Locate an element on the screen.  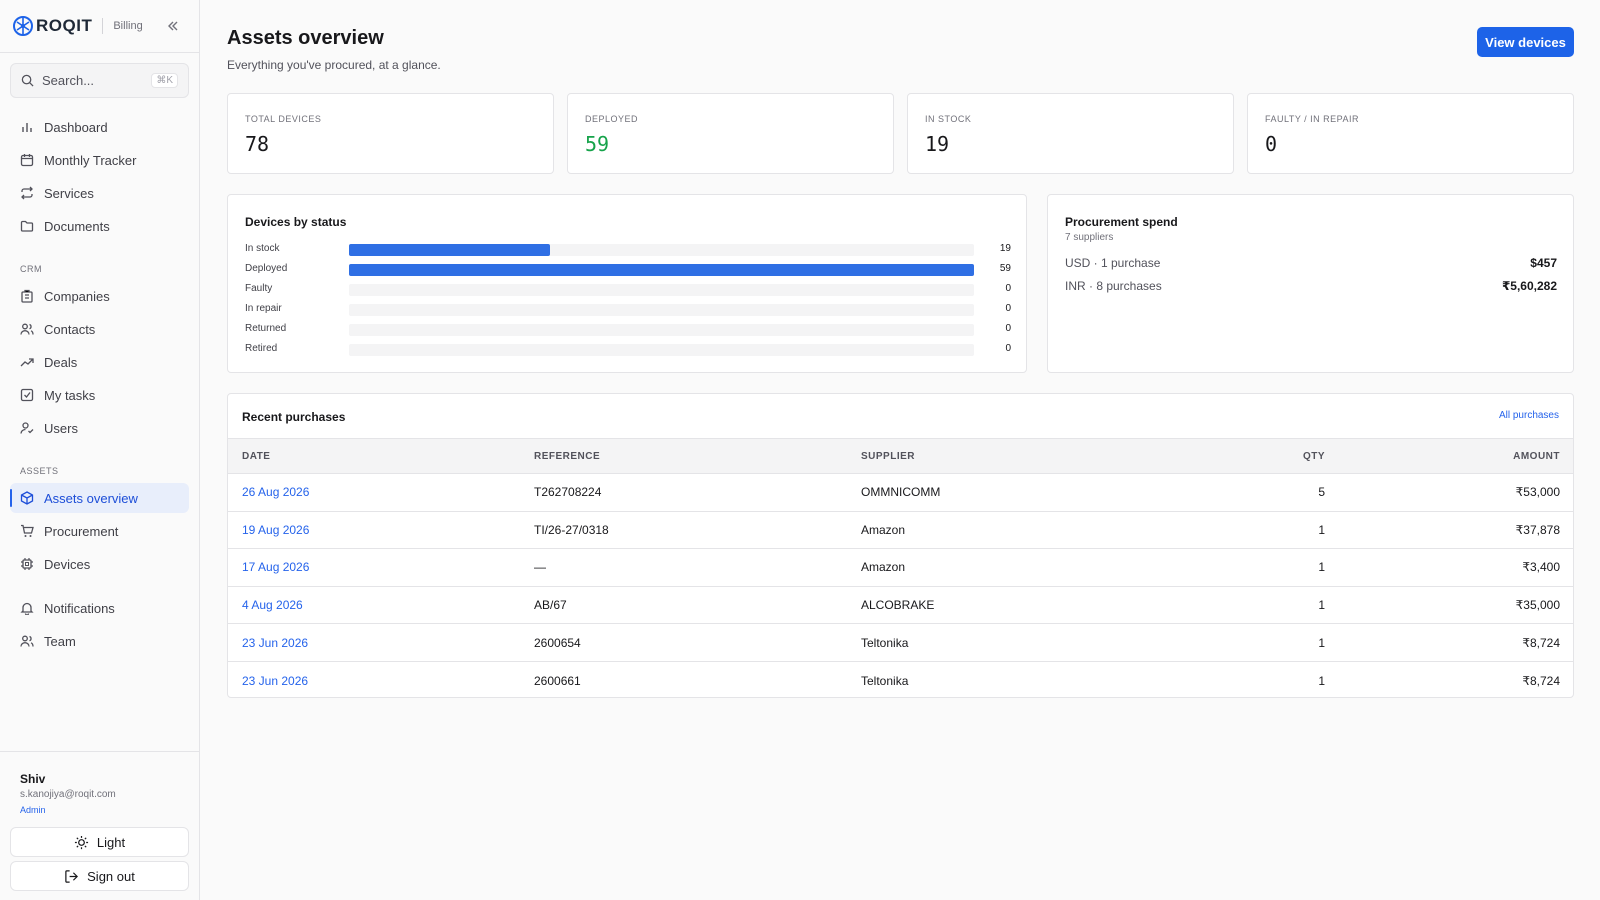
stat-value: 0 is located at coordinates (1271, 144).